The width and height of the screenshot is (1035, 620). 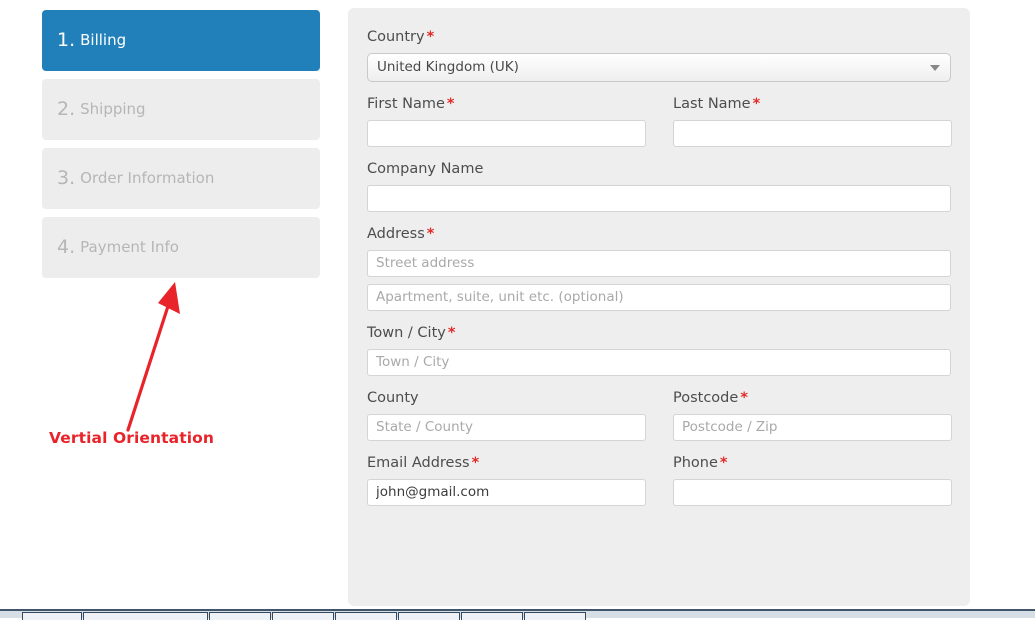 What do you see at coordinates (506, 463) in the screenshot?
I see `email-label: Email Address *` at bounding box center [506, 463].